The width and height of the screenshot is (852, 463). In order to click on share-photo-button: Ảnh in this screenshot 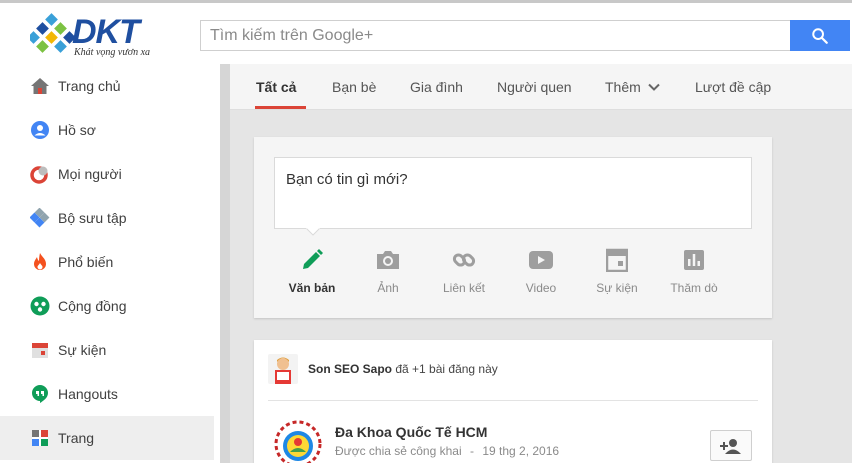, I will do `click(388, 271)`.